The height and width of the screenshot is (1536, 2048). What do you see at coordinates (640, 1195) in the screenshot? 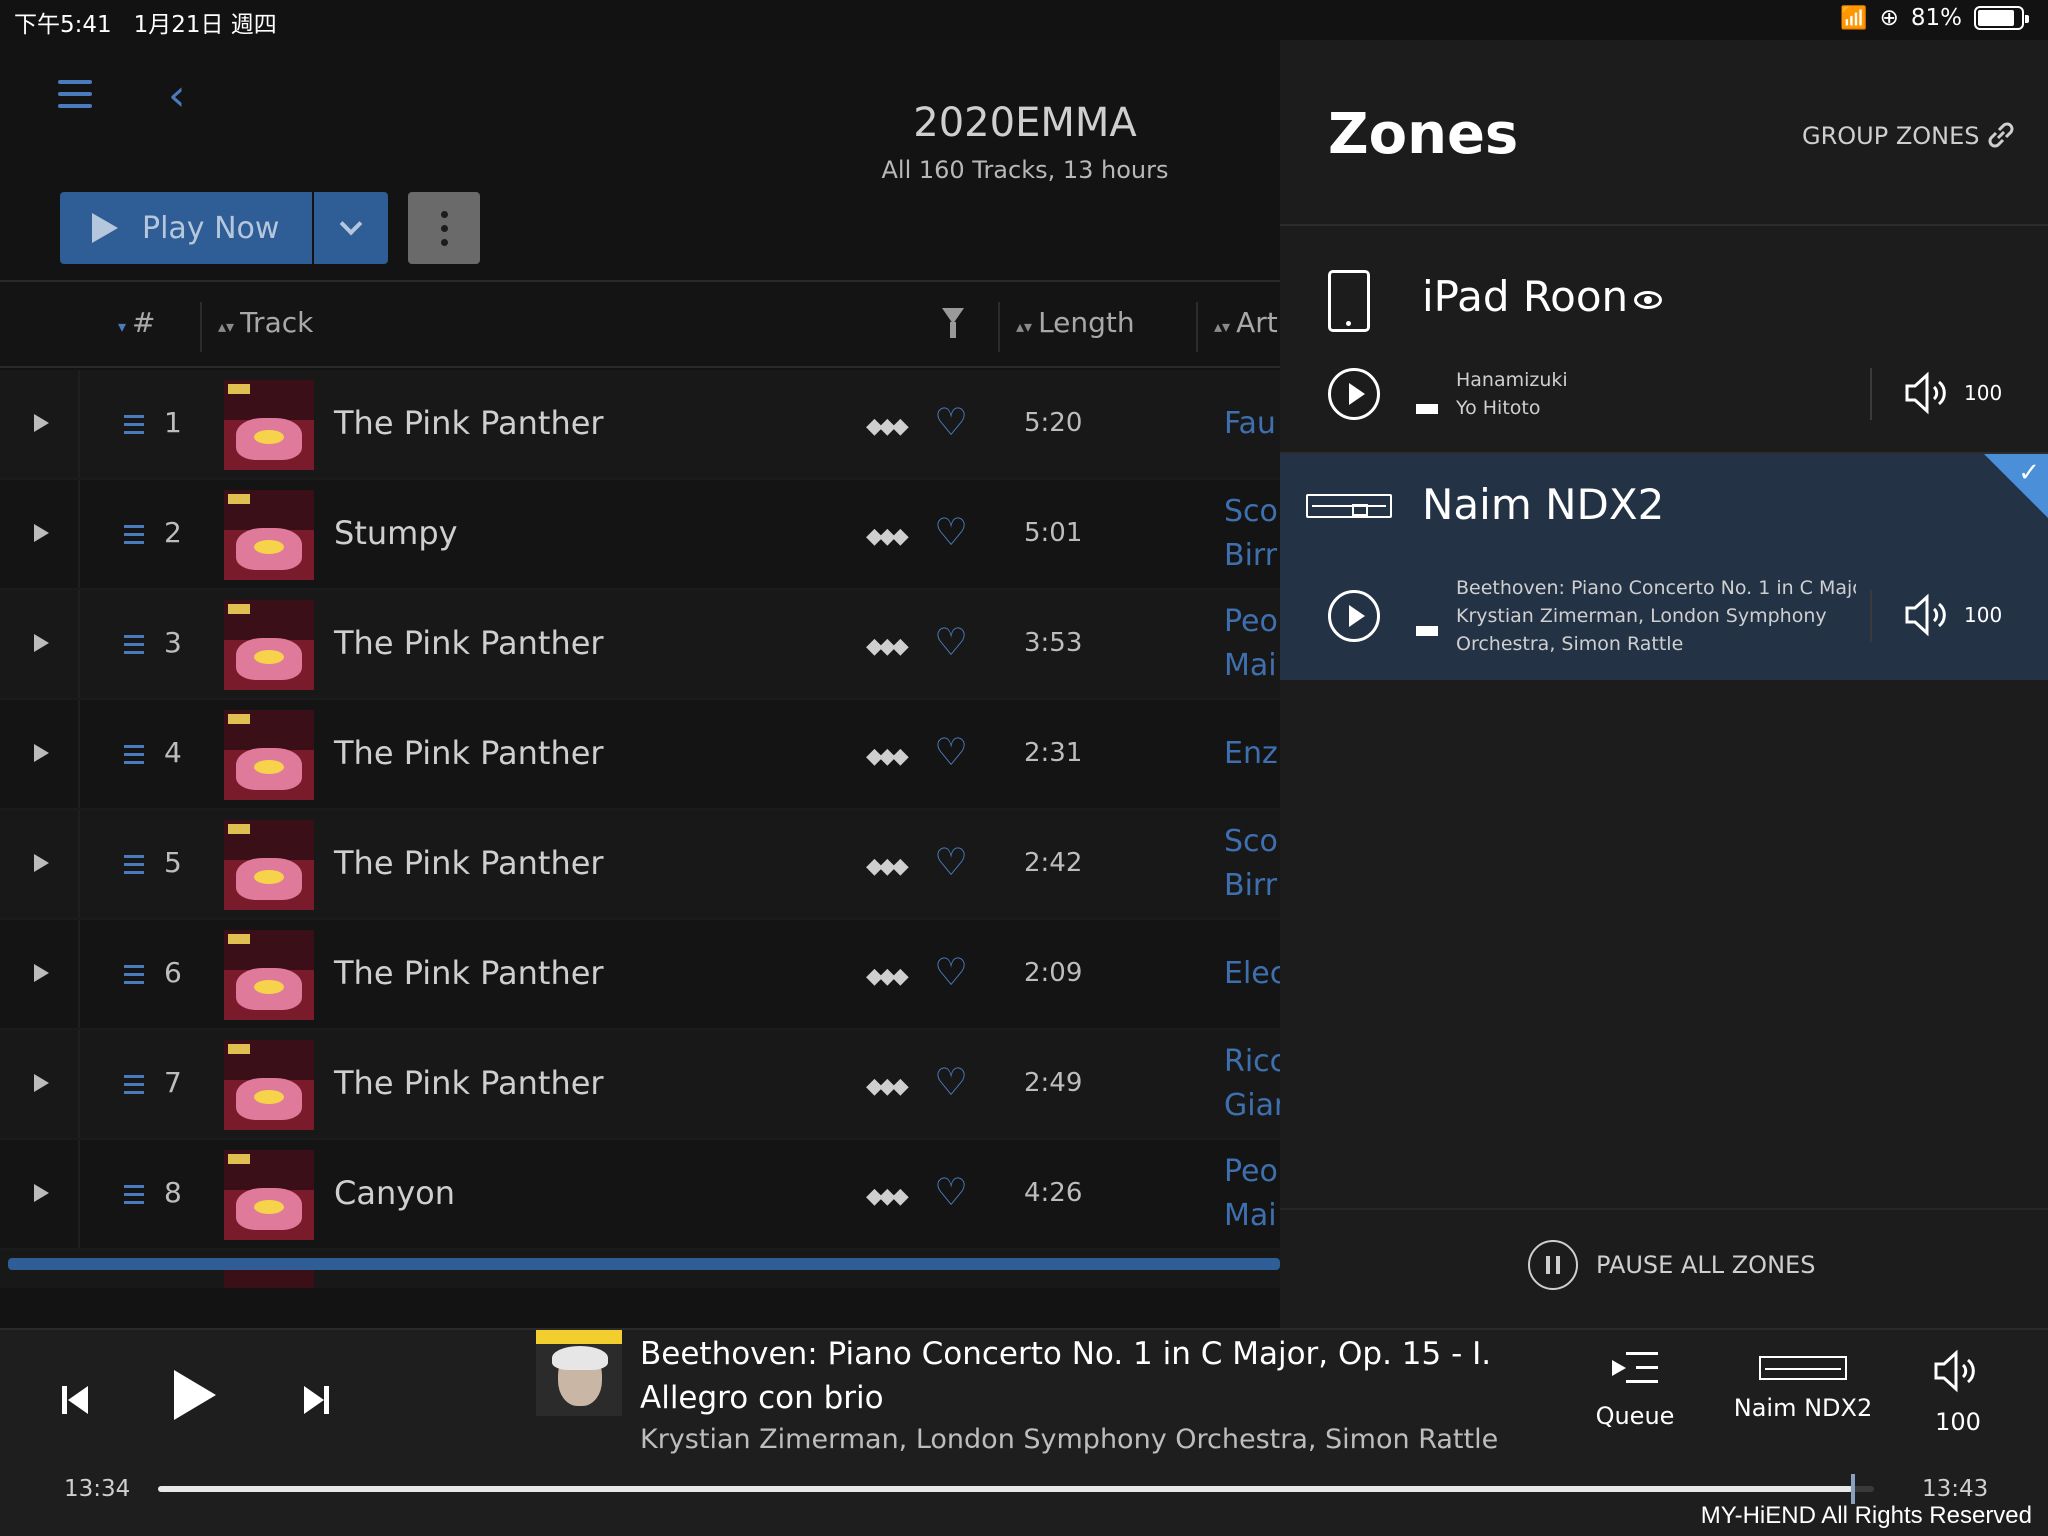
I see `table-row: 8 Canyon ◆◆◆ ♡ 4:26 Peo Mai` at bounding box center [640, 1195].